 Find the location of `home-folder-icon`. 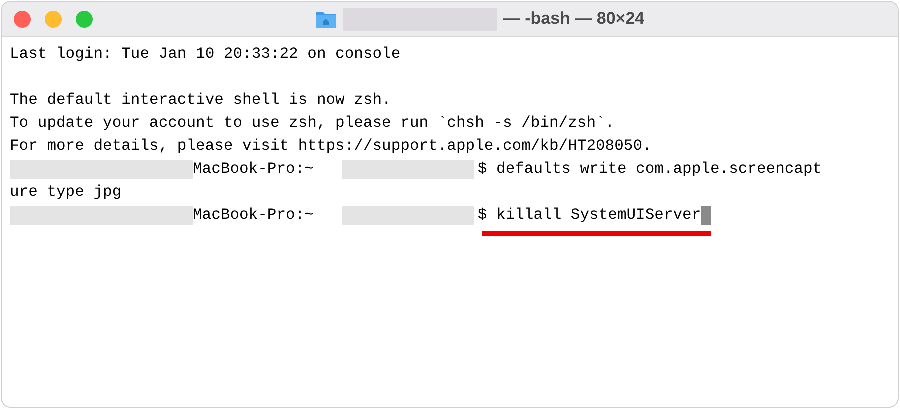

home-folder-icon is located at coordinates (326, 19).